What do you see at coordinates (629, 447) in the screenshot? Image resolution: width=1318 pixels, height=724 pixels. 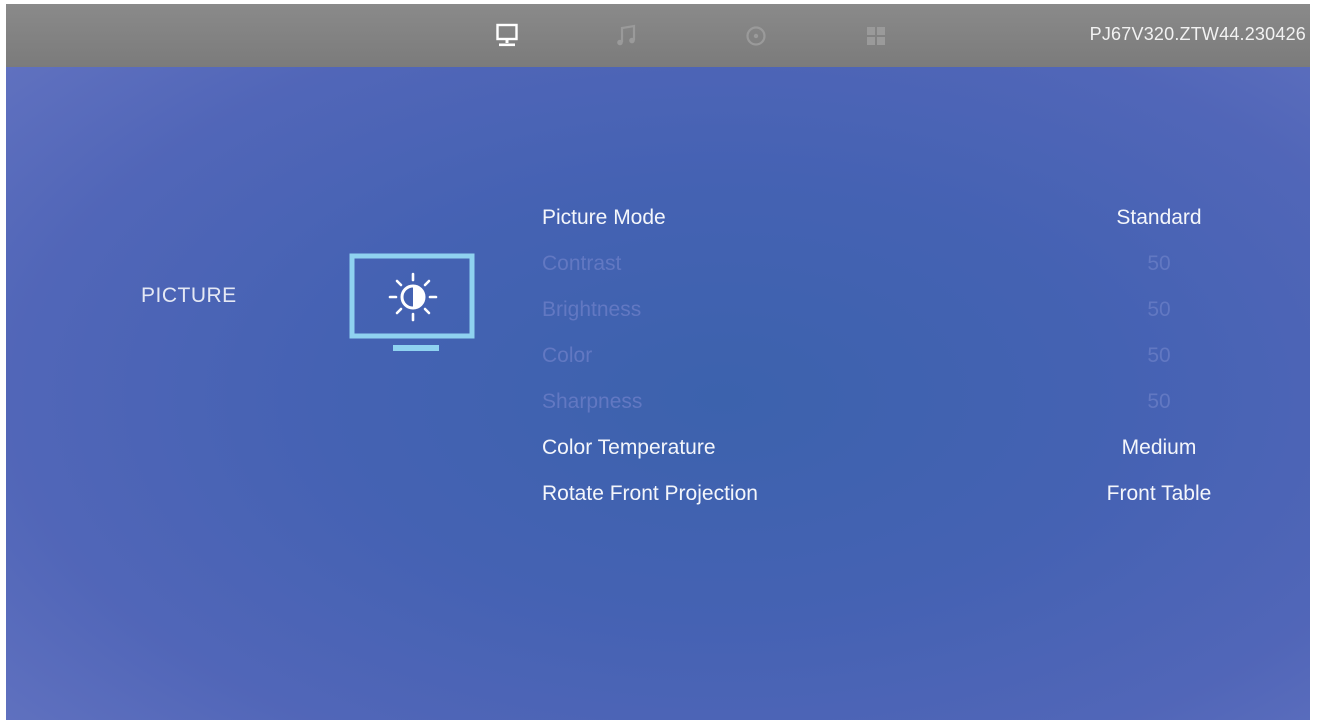 I see `menu-item-label: Color Temperature` at bounding box center [629, 447].